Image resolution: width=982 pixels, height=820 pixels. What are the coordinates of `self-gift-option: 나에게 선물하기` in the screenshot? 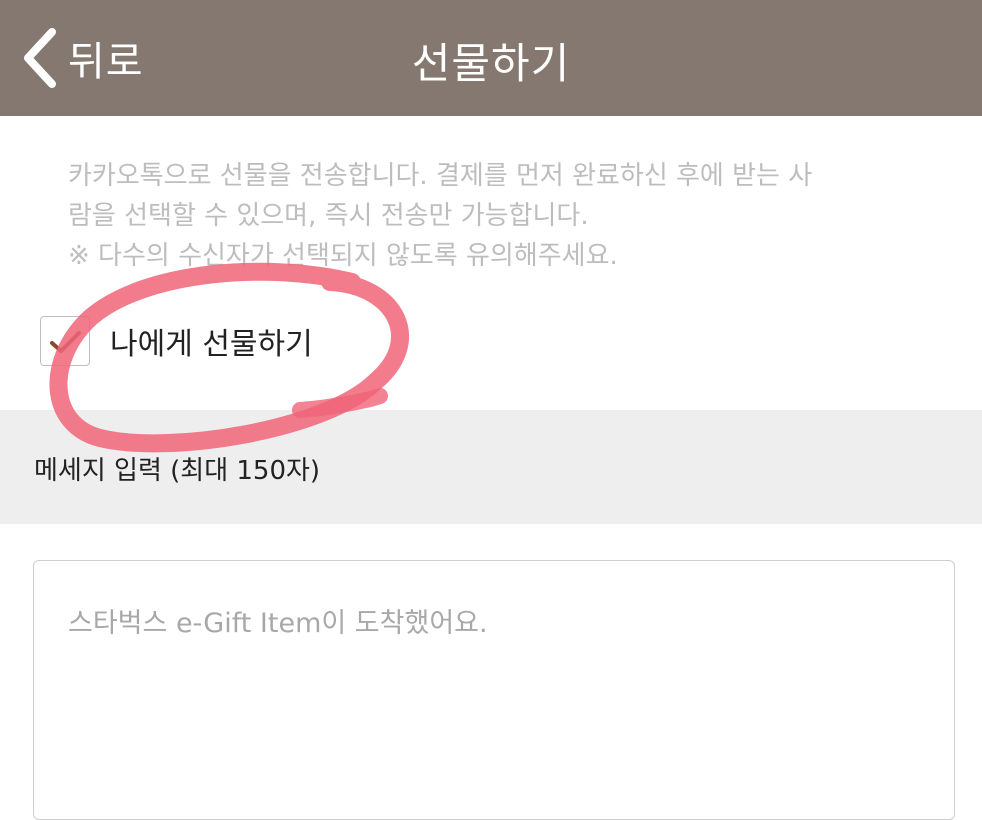 It's located at (176, 341).